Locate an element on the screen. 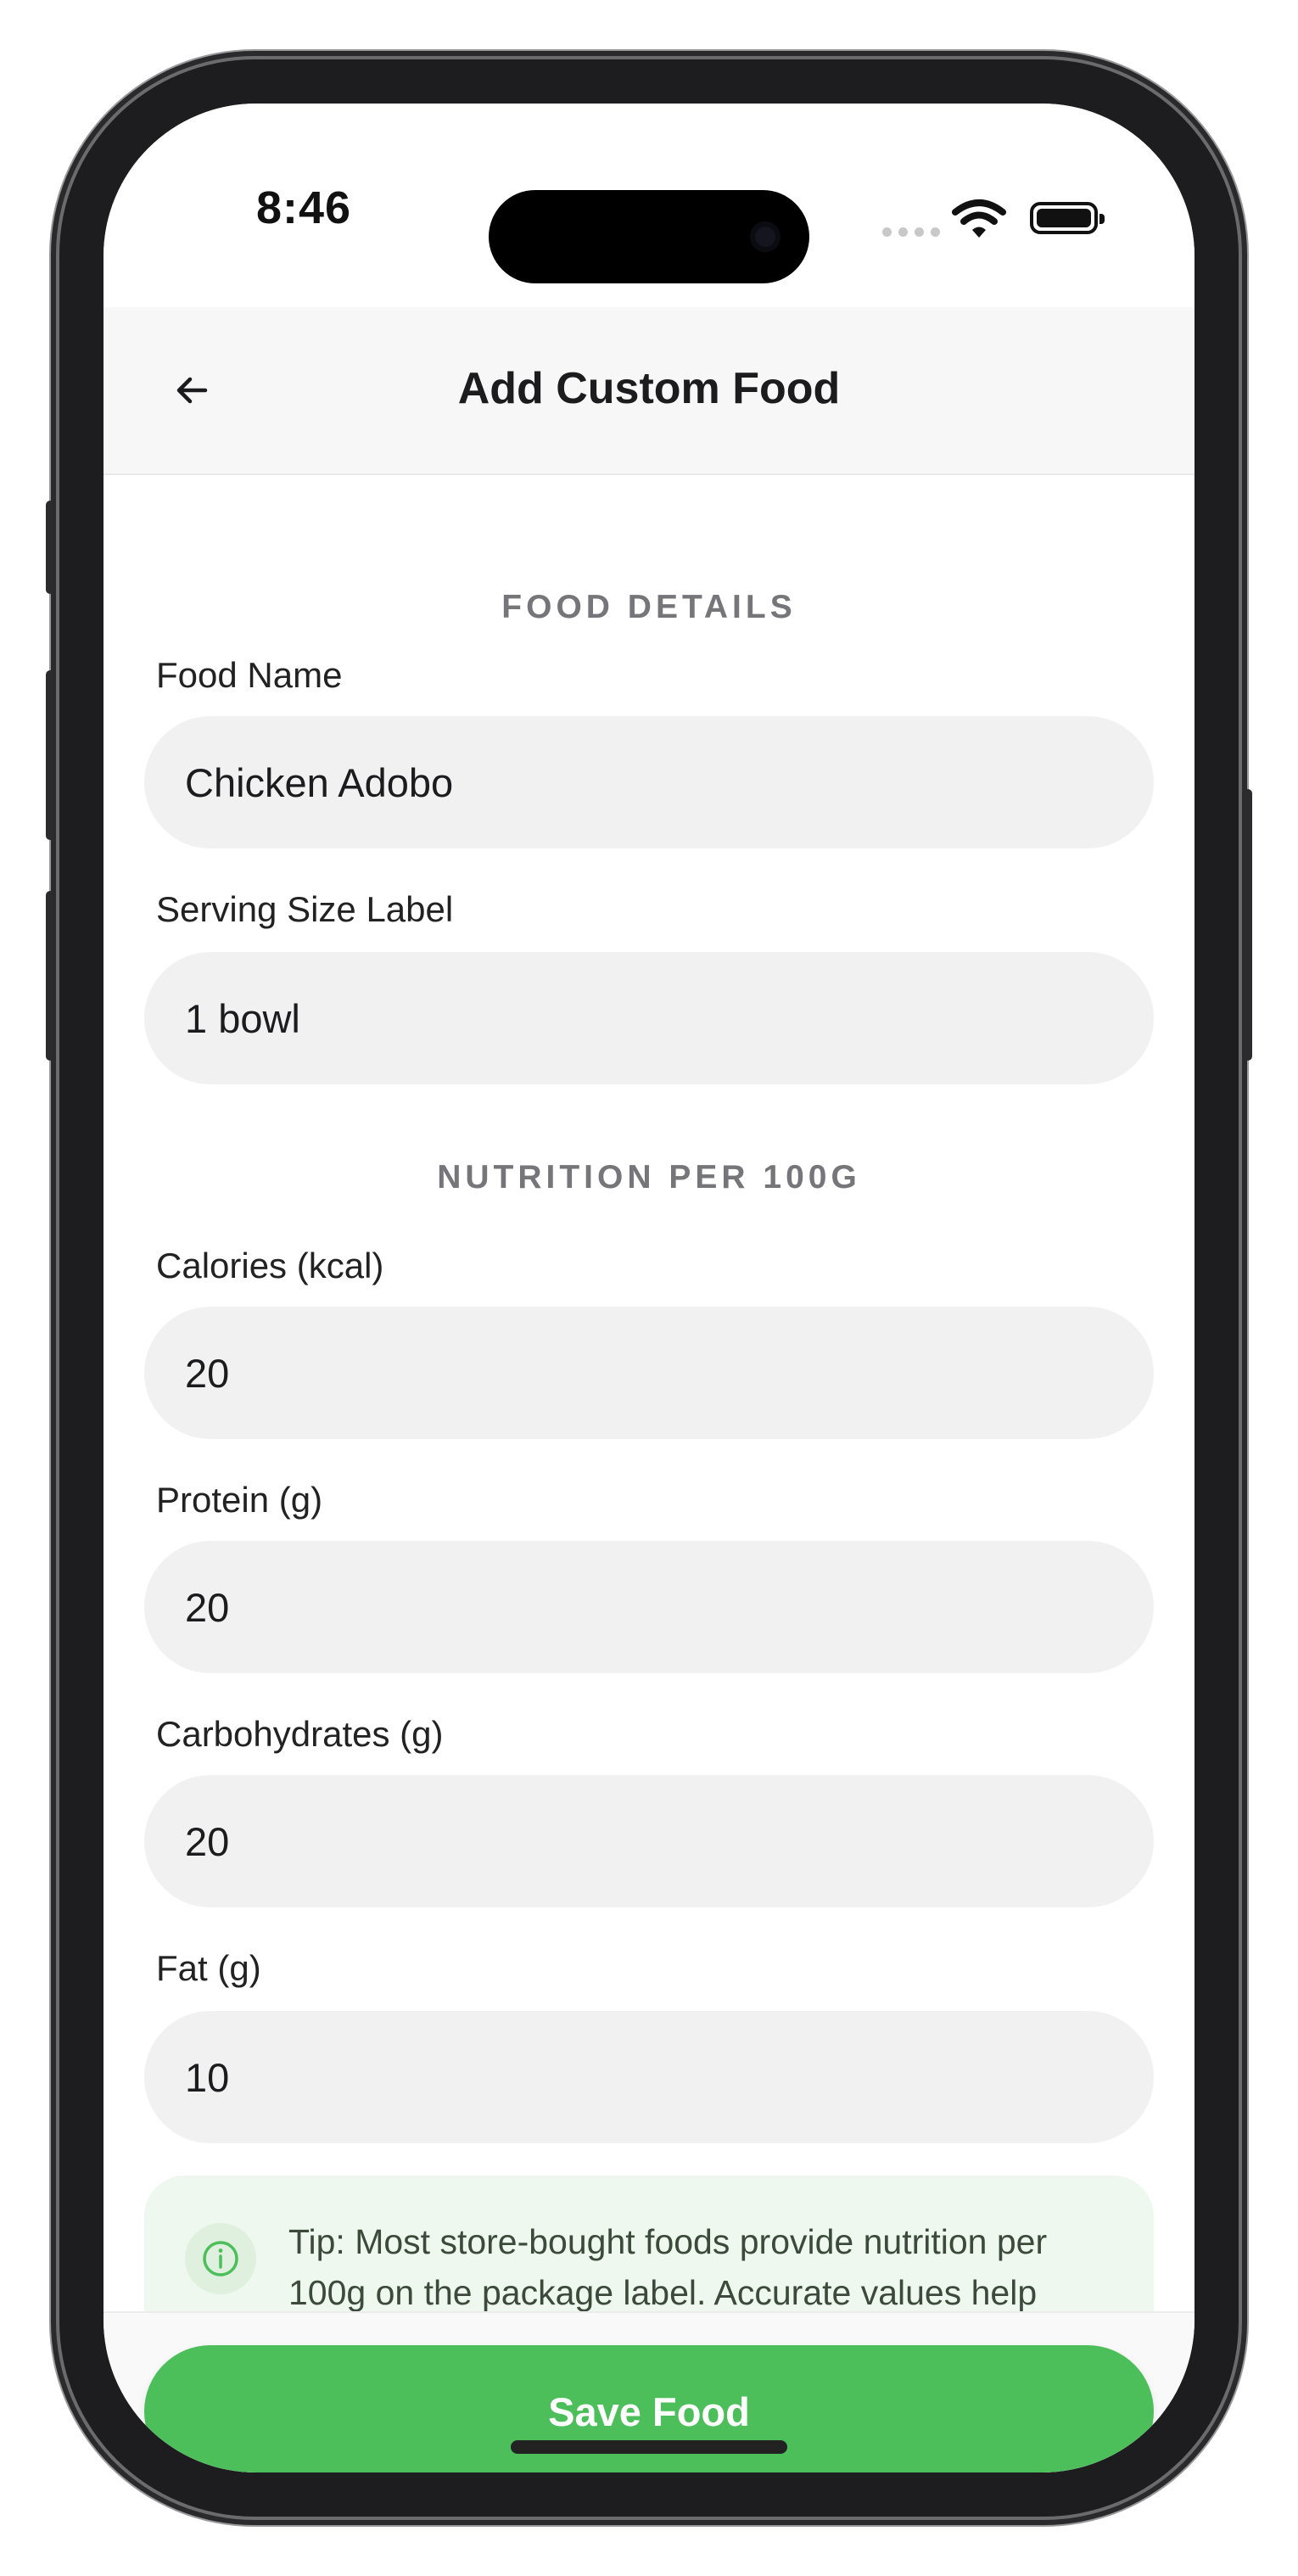 The height and width of the screenshot is (2576, 1298). camera-icon is located at coordinates (765, 237).